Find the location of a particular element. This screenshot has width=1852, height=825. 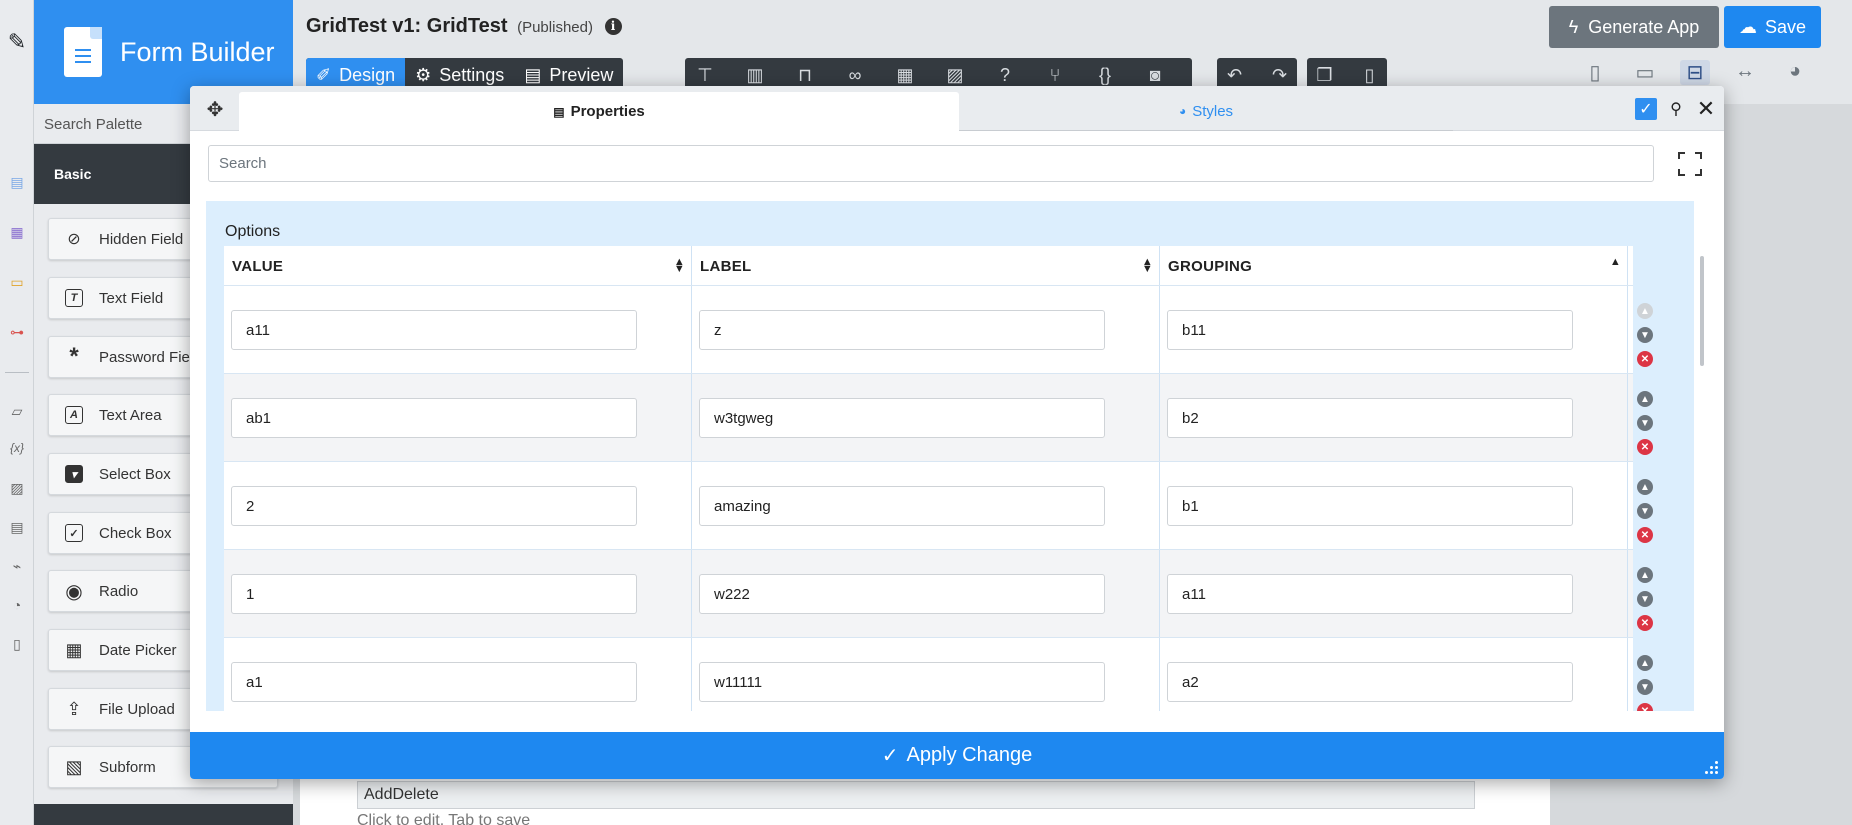

canvas-edit-hint: Click to edit. Tab to save is located at coordinates (444, 818).